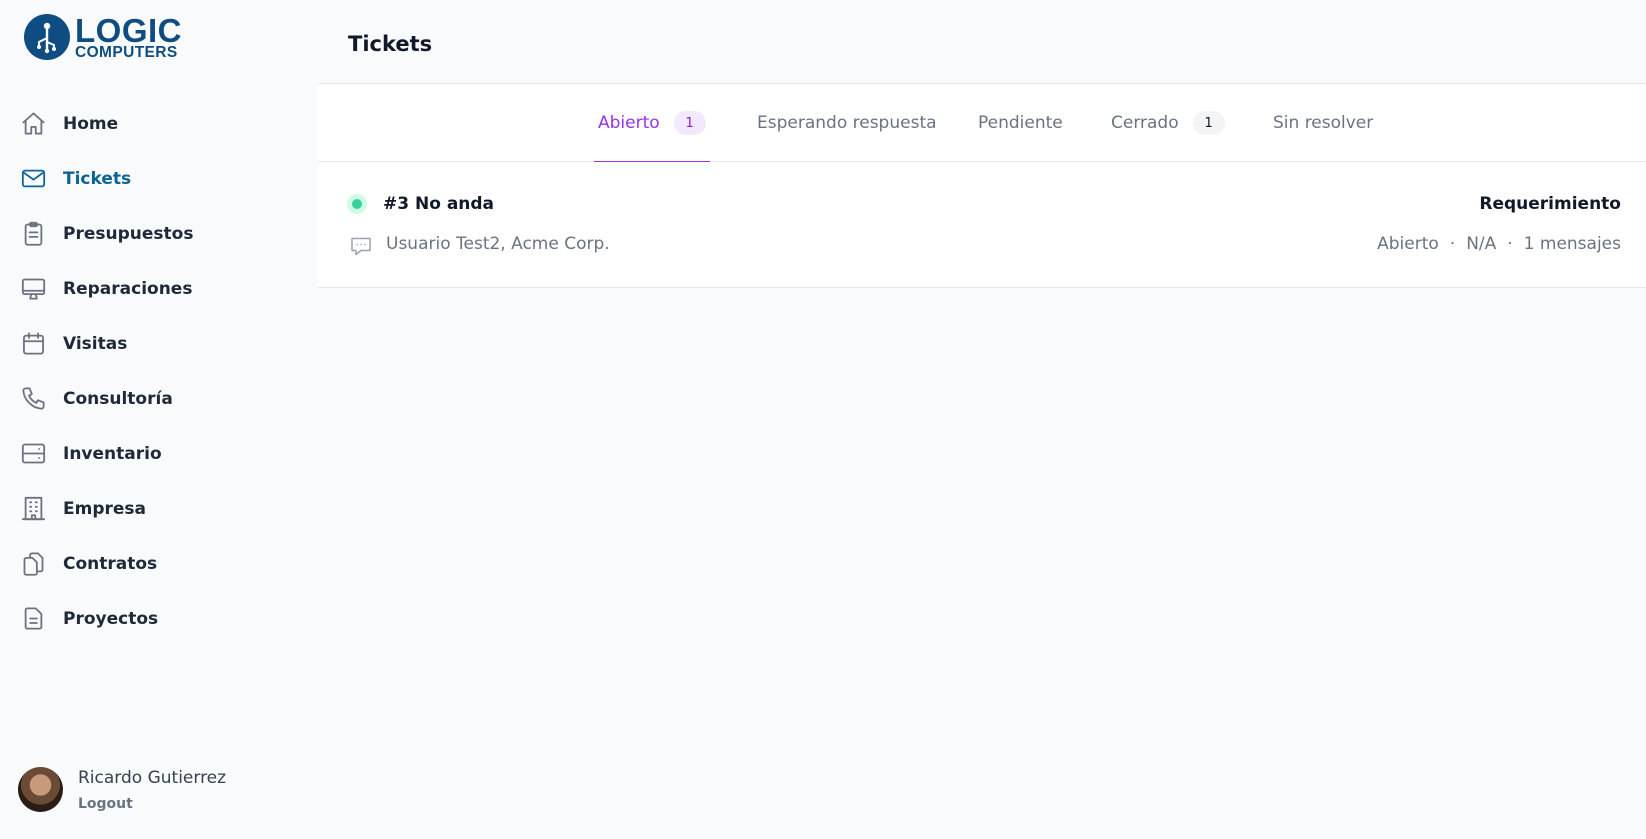 This screenshot has height=839, width=1646. What do you see at coordinates (33, 564) in the screenshot?
I see `documents-icon` at bounding box center [33, 564].